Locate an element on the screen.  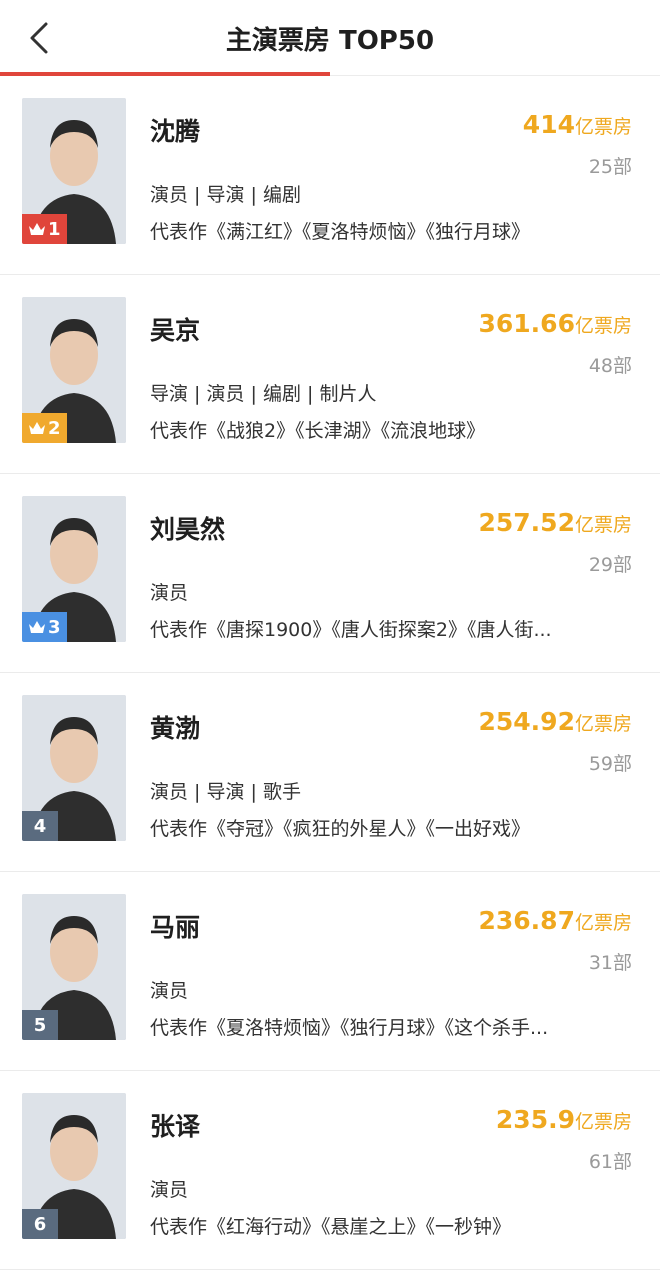
representative-works: 代表作《夺冠》《疯狂的外星人》《一出好戏》 is located at coordinates (340, 829).